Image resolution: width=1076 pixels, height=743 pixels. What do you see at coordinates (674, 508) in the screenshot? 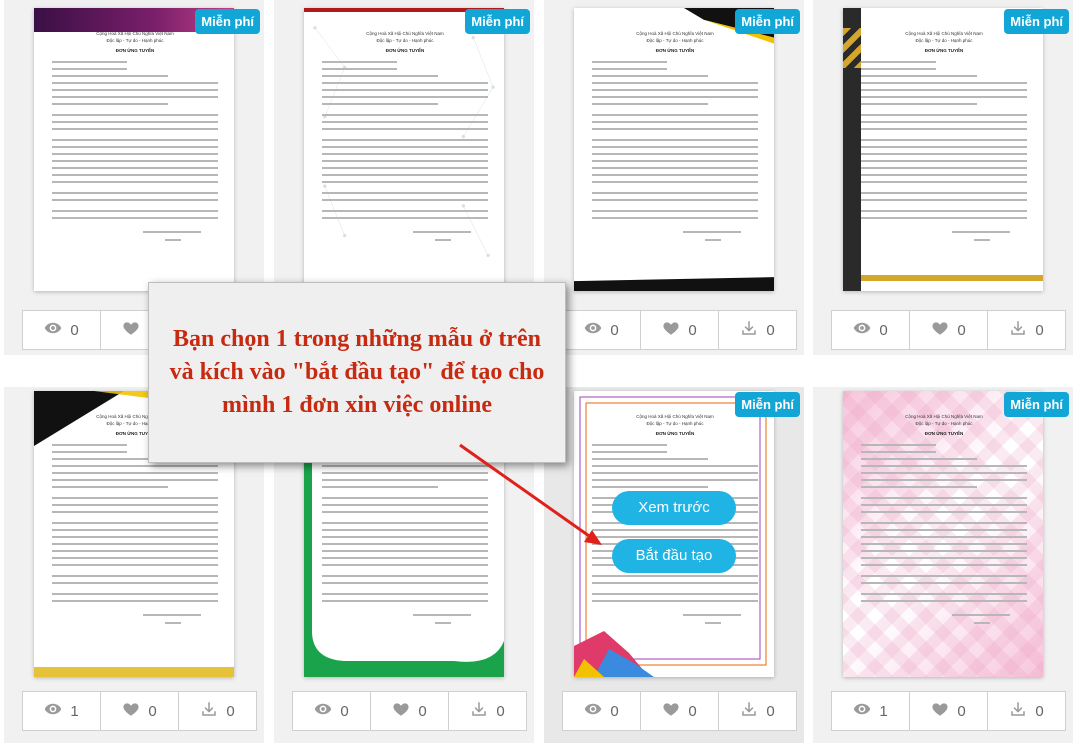
I see `preview-button: Xem trước` at bounding box center [674, 508].